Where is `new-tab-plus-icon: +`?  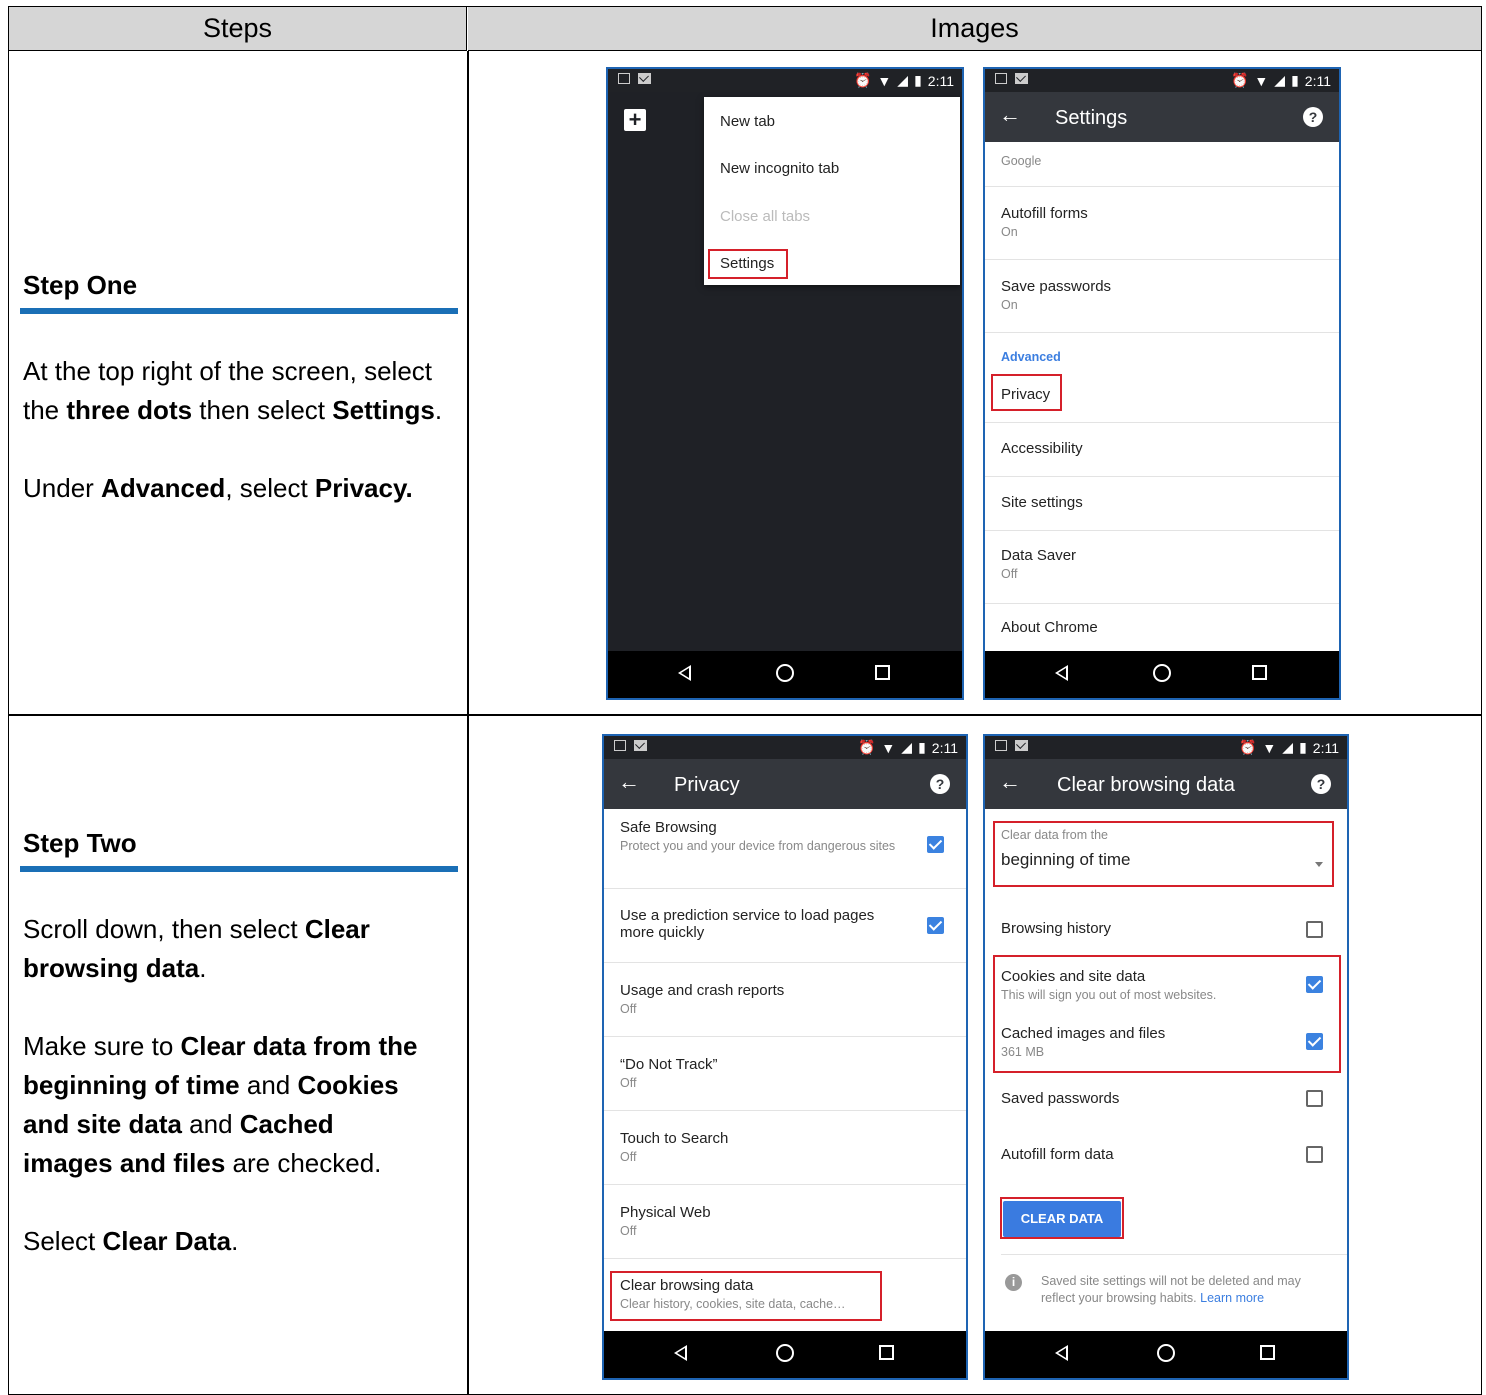
new-tab-plus-icon: + is located at coordinates (635, 120).